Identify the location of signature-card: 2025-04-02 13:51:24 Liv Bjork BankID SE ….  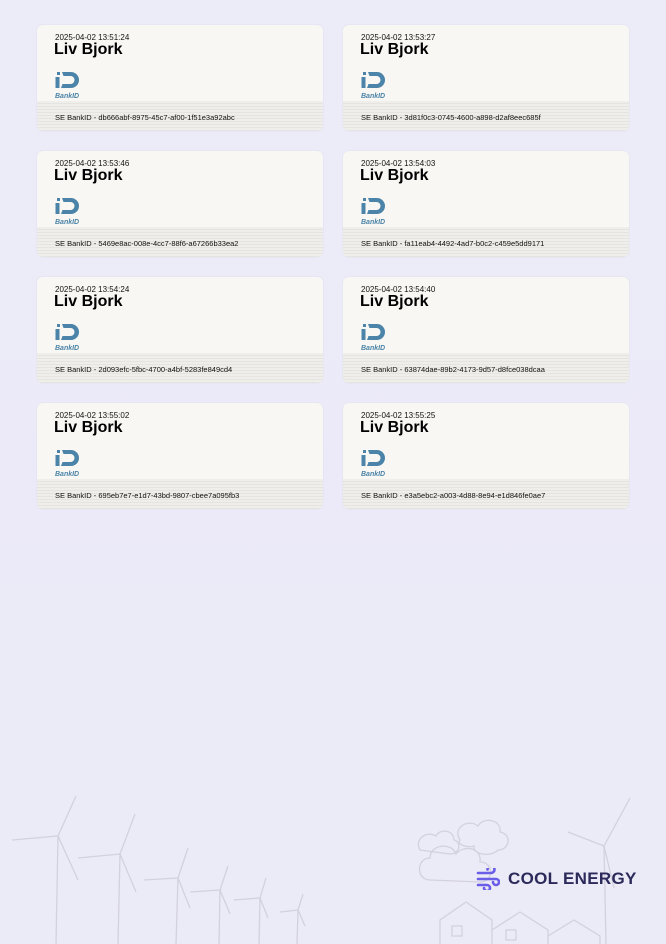
(180, 78).